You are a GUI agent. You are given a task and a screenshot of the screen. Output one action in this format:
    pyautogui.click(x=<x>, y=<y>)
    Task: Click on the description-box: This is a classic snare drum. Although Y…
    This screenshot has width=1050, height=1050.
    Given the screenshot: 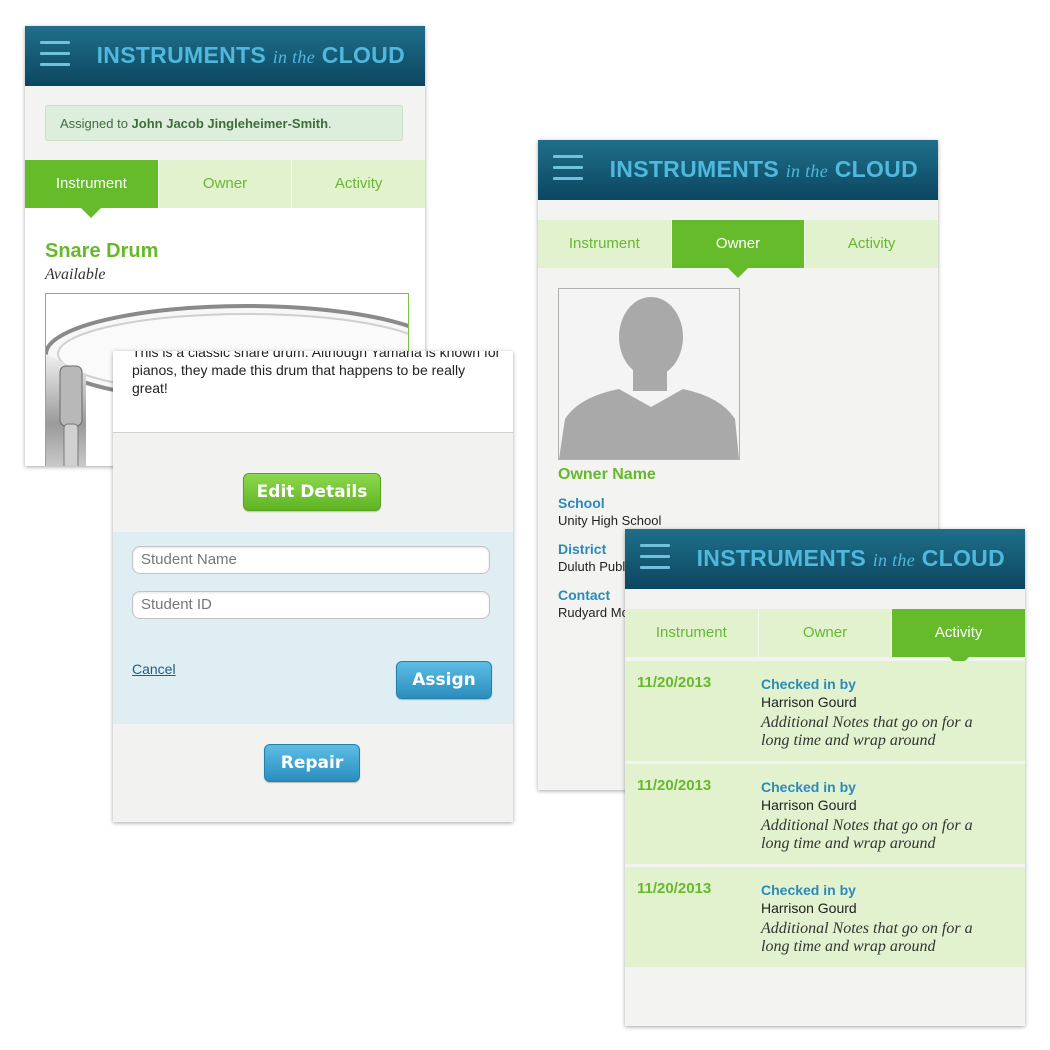 What is the action you would take?
    pyautogui.click(x=313, y=392)
    